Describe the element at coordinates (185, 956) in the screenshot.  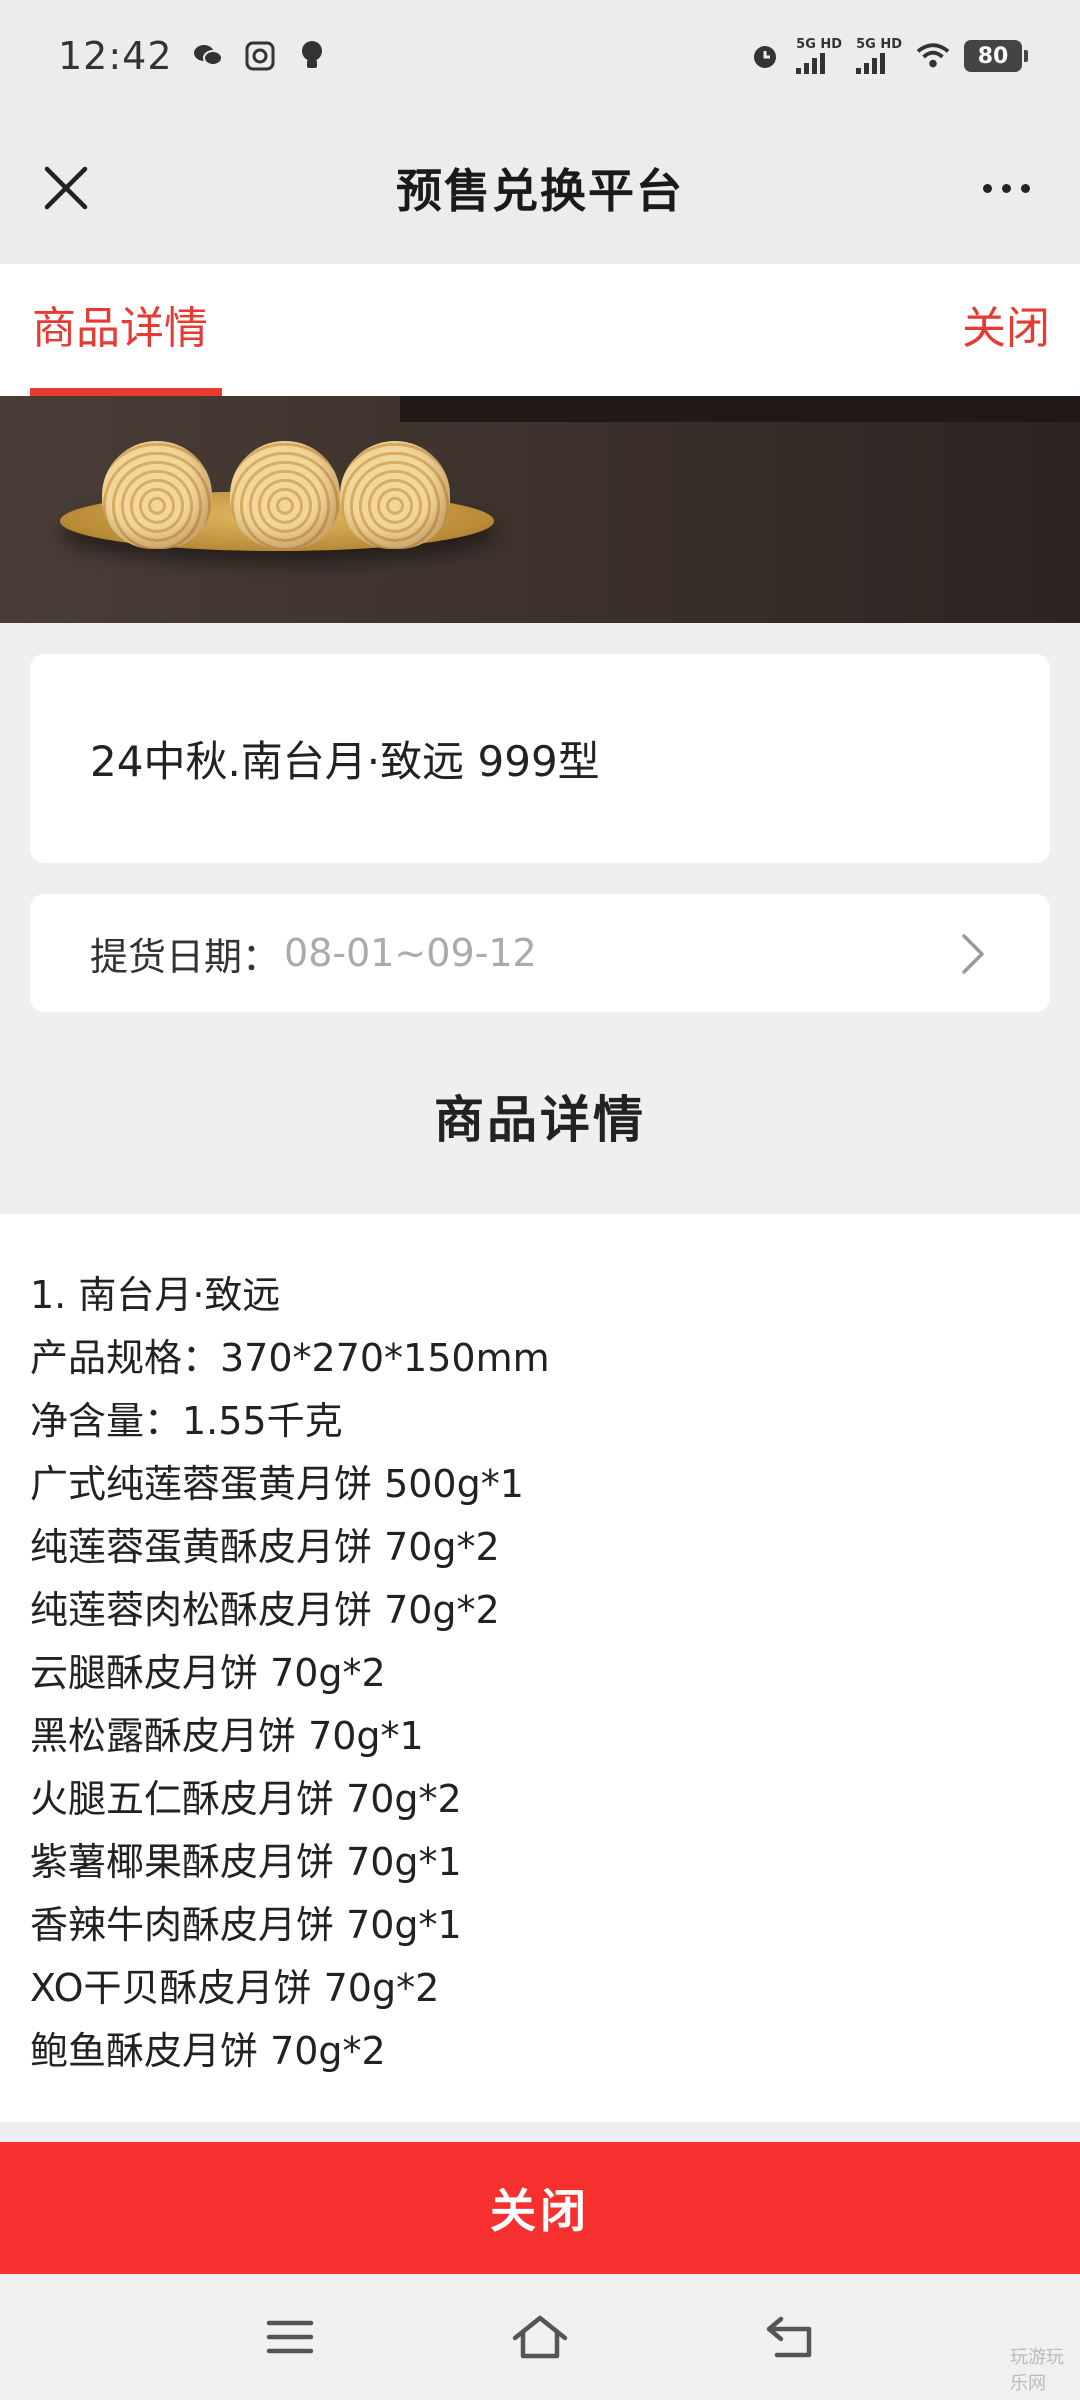
I see `pickup-date-label: 提货日期：` at that location.